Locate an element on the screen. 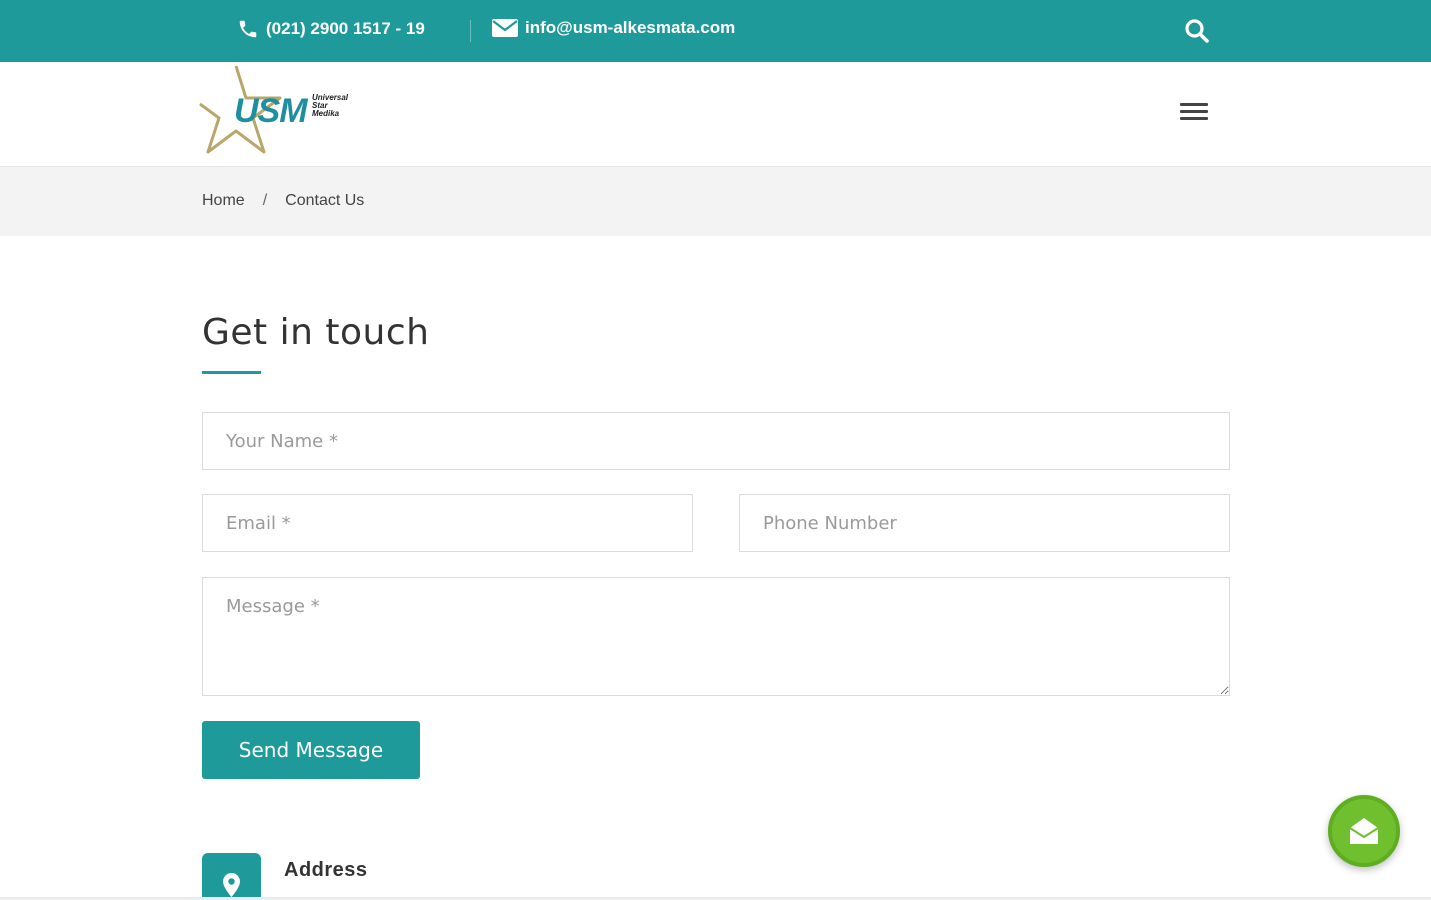 Image resolution: width=1431 pixels, height=900 pixels. logo-subtitle: Universal Star Medika is located at coordinates (330, 105).